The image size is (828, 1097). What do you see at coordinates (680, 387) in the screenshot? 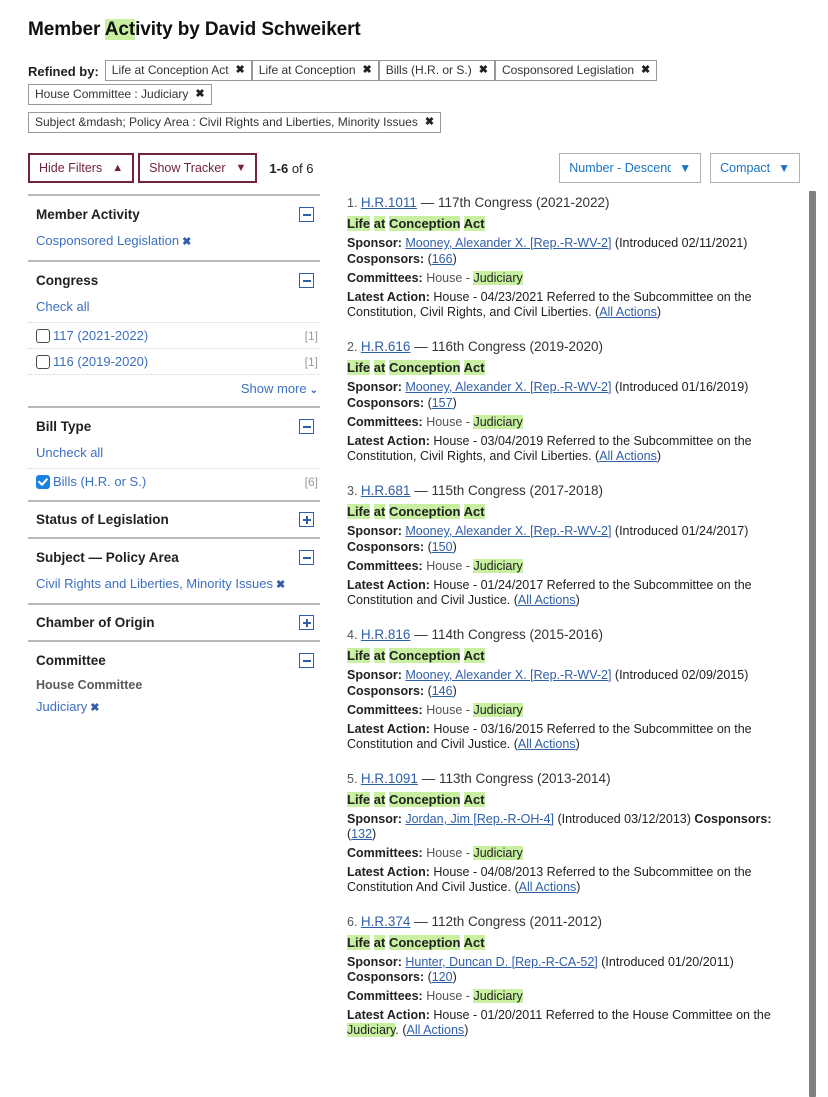
I see `introduced-date: (Introduced 01/16/2019)` at bounding box center [680, 387].